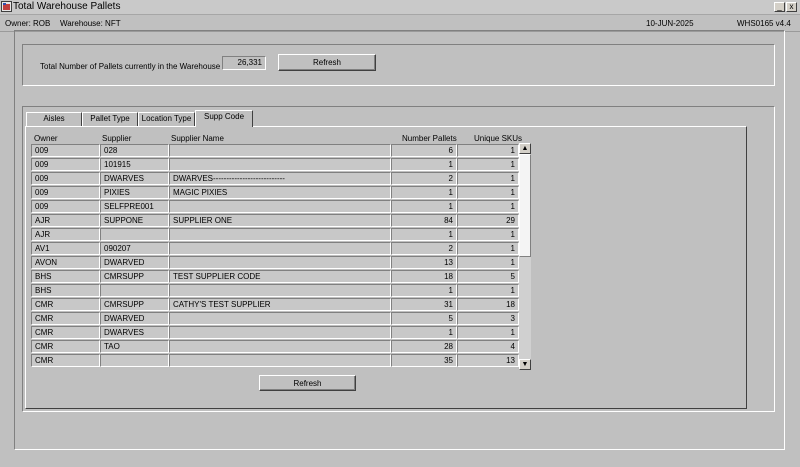 This screenshot has width=800, height=467. I want to click on scroll-up-arrow-icon: ▲, so click(525, 148).